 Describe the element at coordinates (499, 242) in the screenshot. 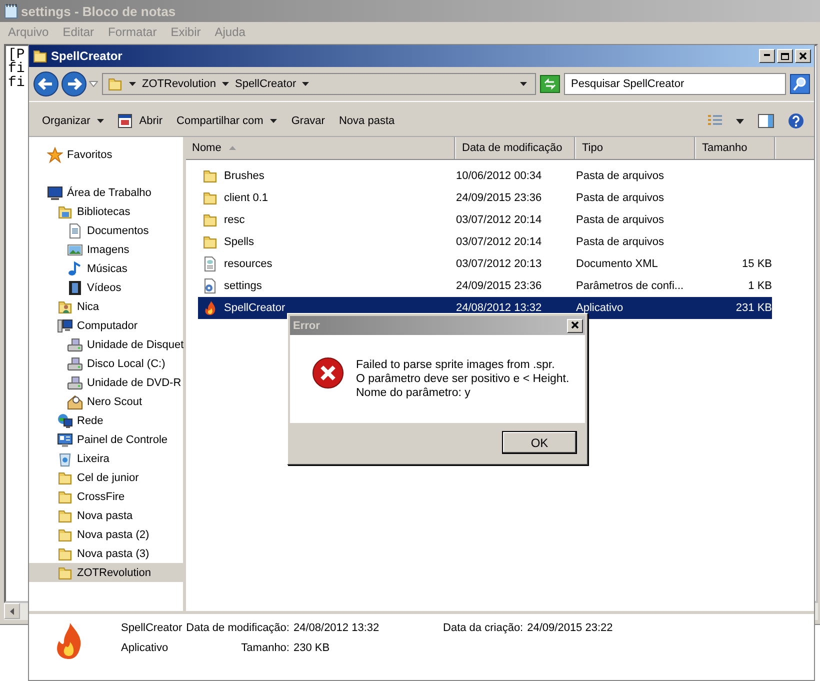

I see `file-date: 03/07/2012 20:14` at that location.